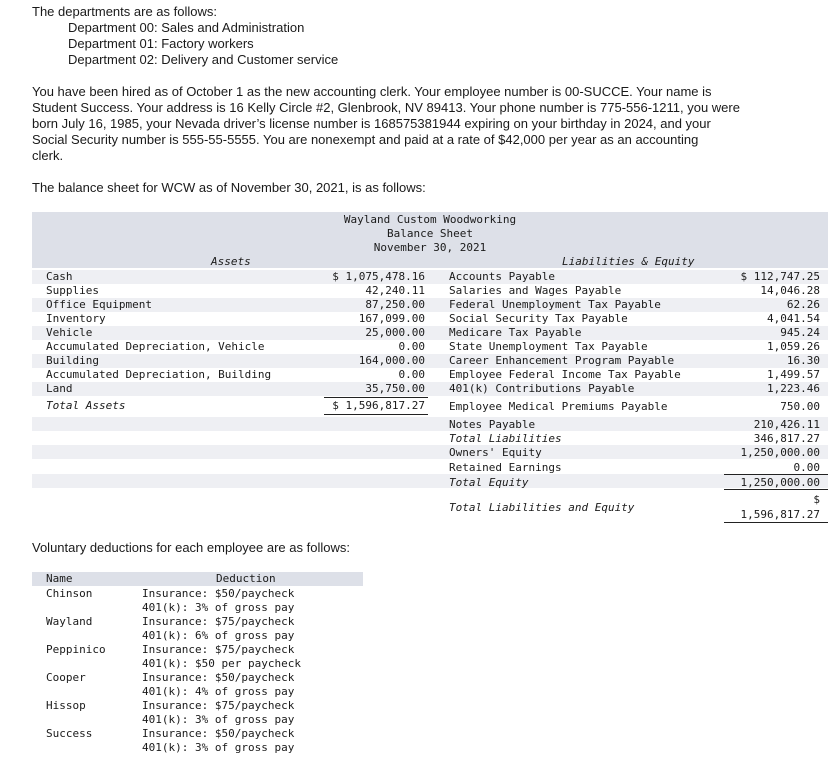  What do you see at coordinates (800, 332) in the screenshot?
I see `liability-value: 945.24` at bounding box center [800, 332].